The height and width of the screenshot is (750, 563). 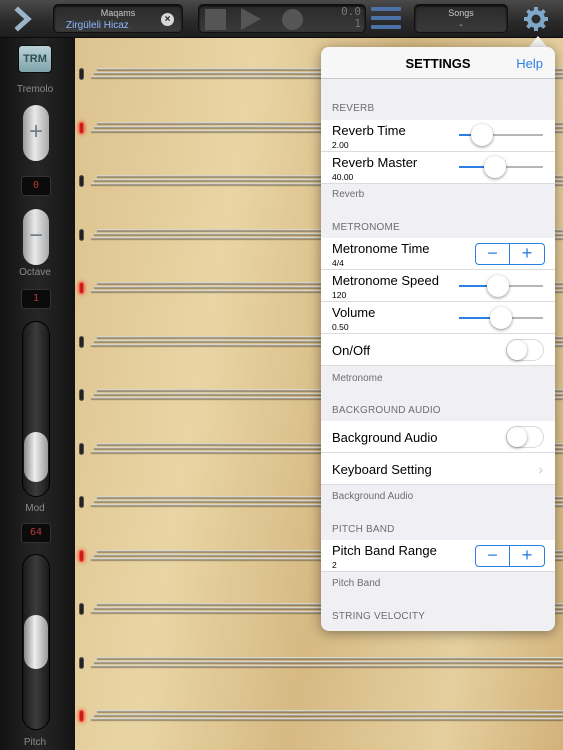 I want to click on octave-up-button: +, so click(x=36, y=133).